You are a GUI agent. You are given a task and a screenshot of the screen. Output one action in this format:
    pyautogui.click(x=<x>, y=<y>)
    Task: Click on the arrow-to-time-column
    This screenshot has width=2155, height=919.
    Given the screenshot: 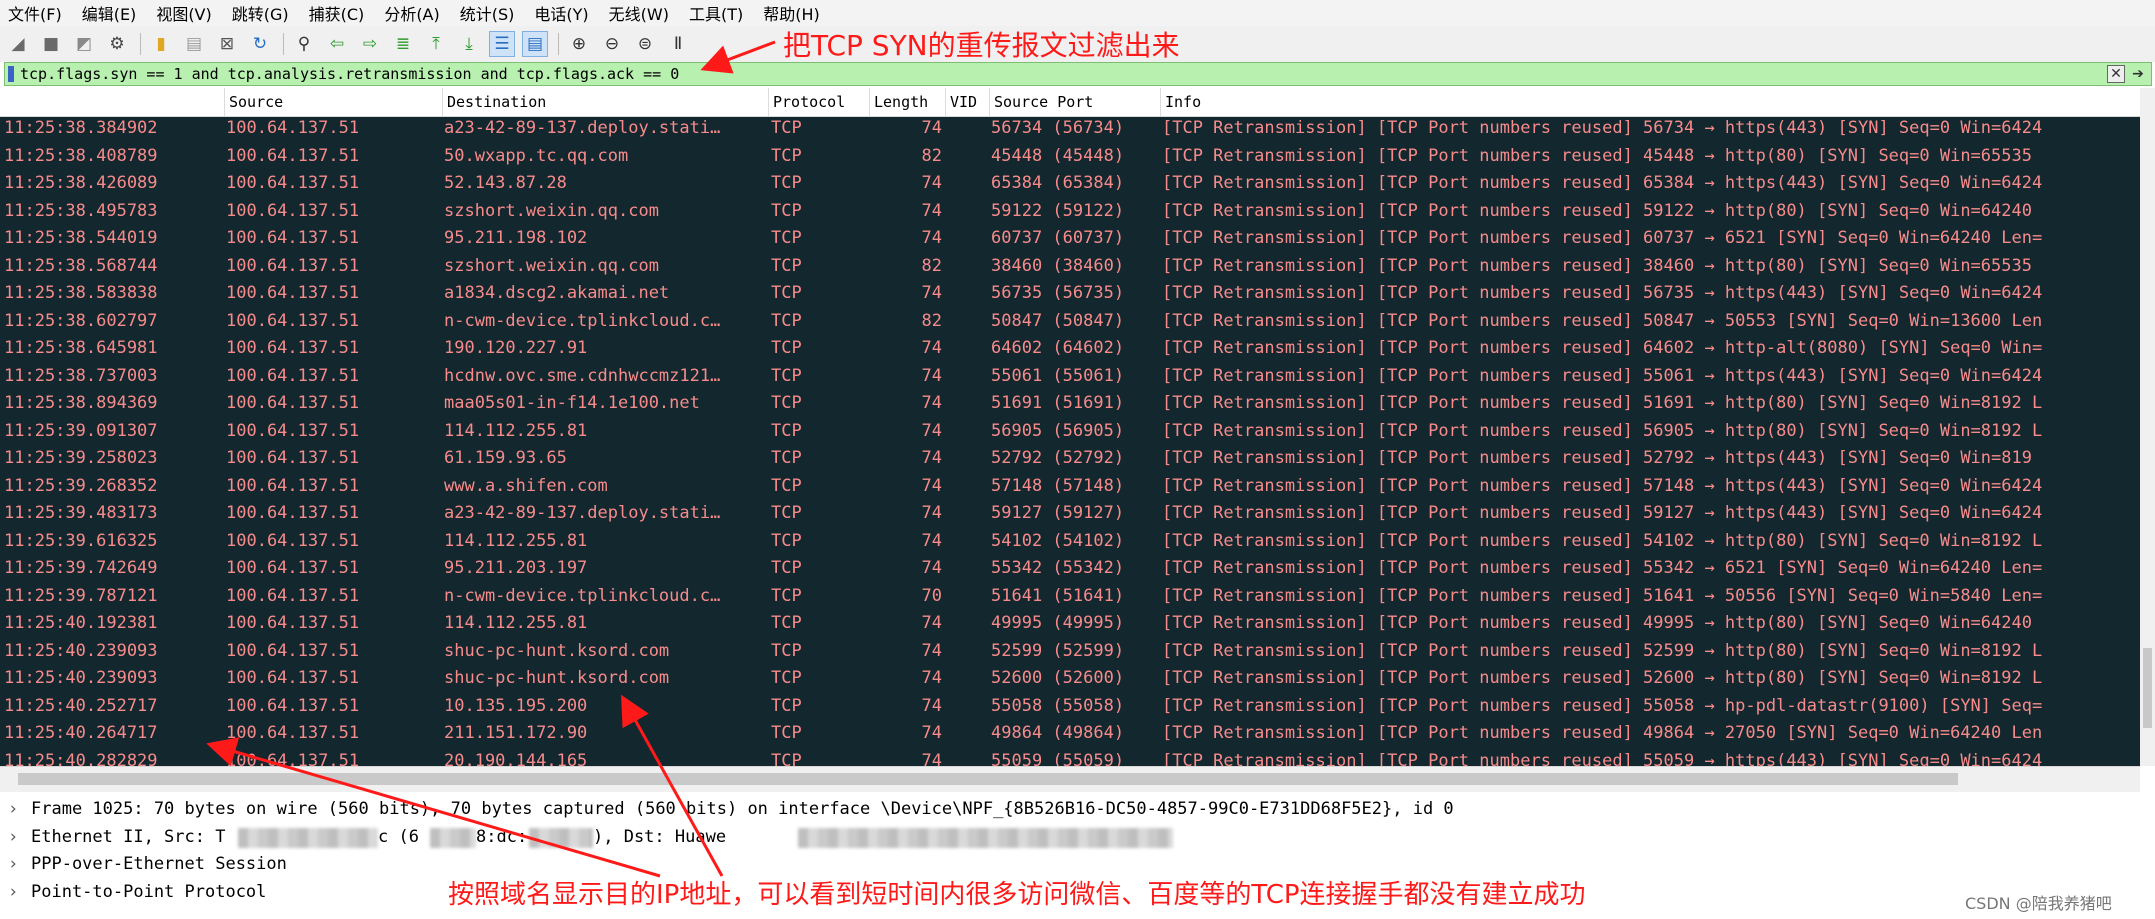 What is the action you would take?
    pyautogui.click(x=433, y=807)
    